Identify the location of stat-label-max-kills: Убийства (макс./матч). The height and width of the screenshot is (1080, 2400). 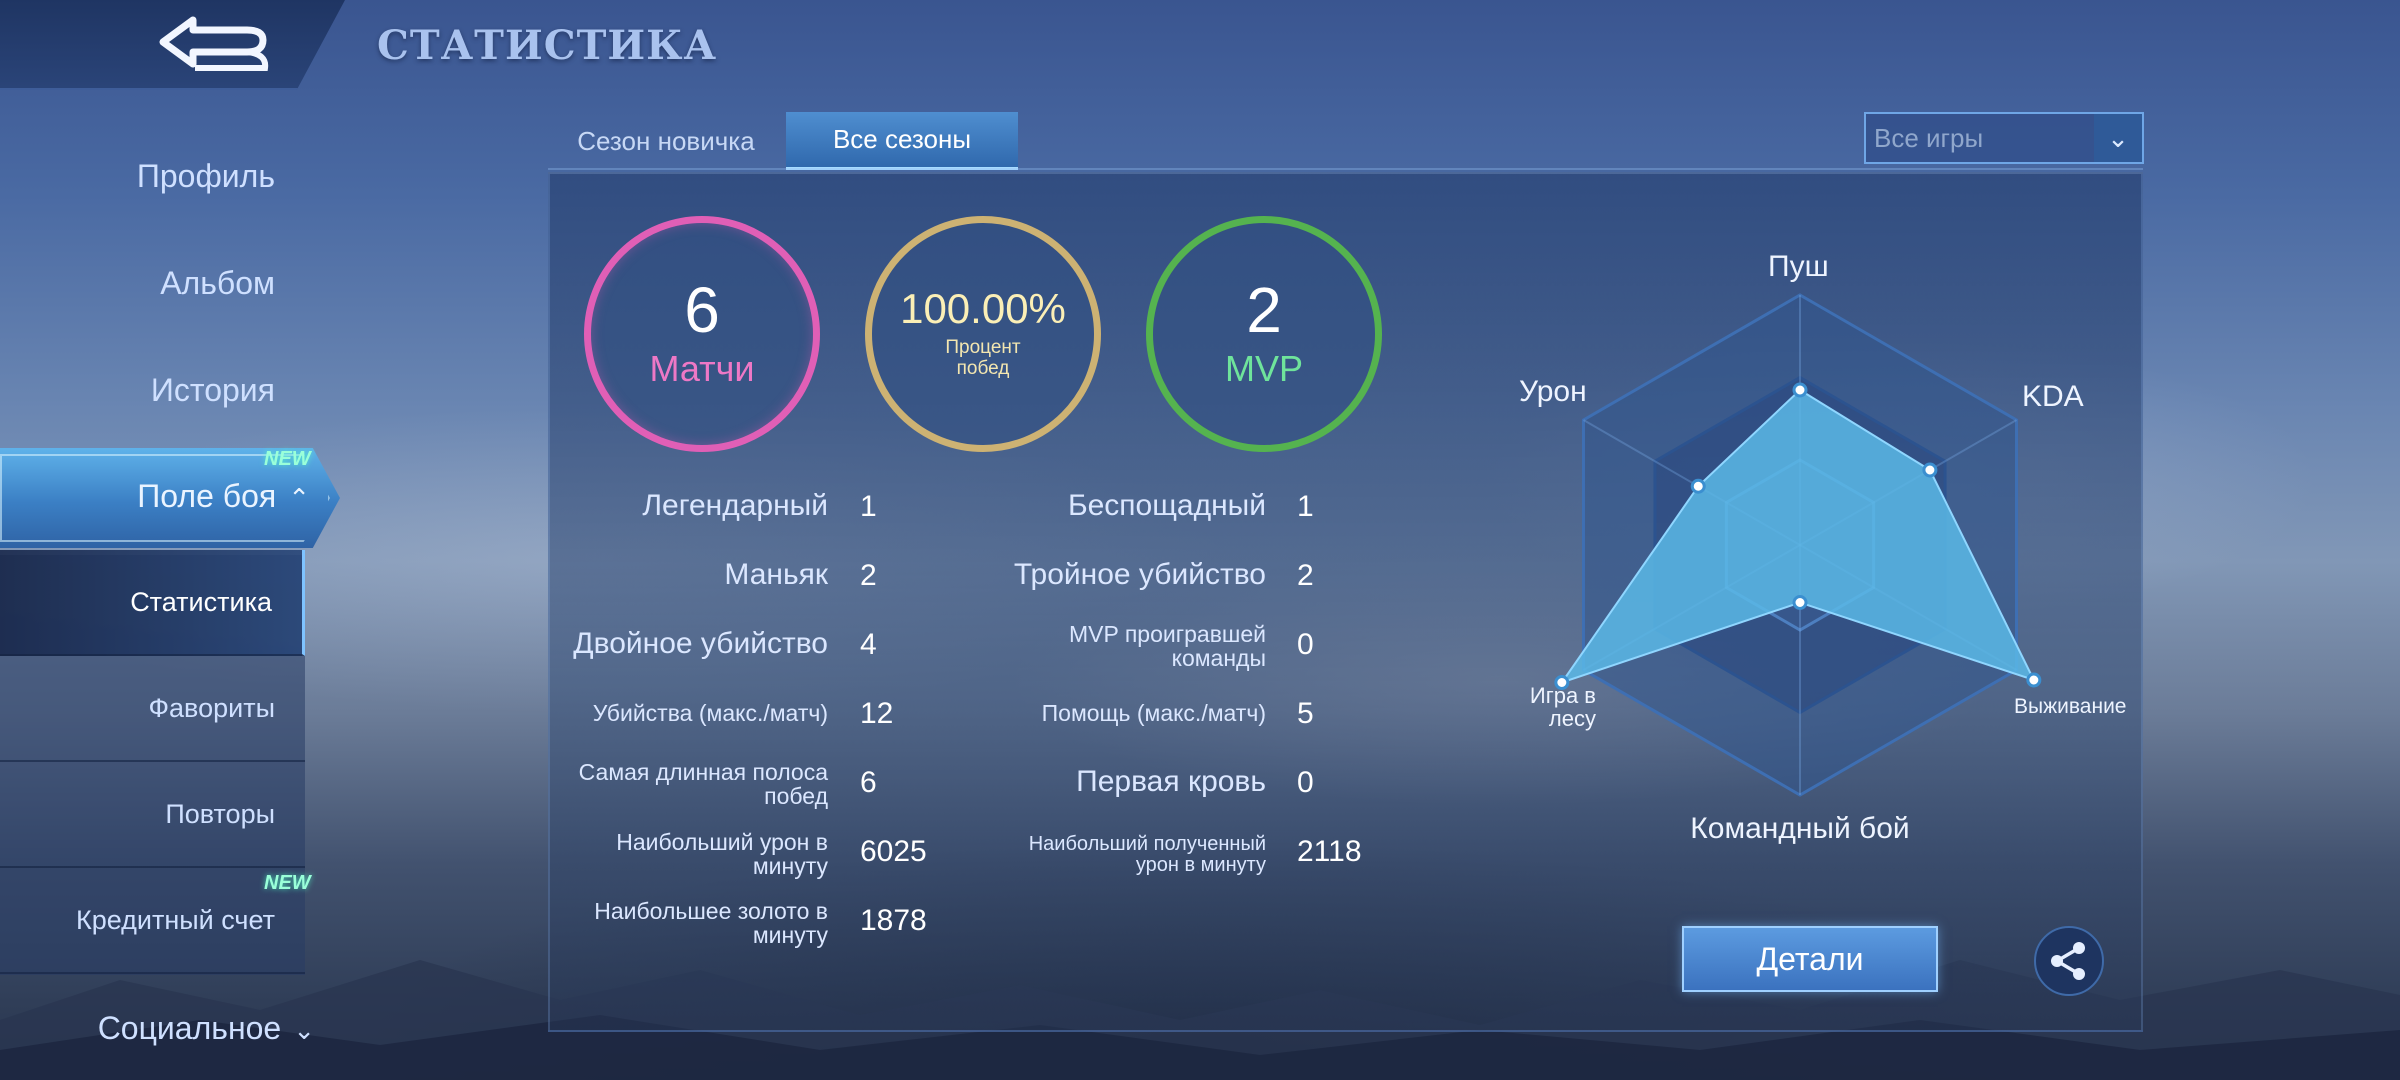
(710, 713).